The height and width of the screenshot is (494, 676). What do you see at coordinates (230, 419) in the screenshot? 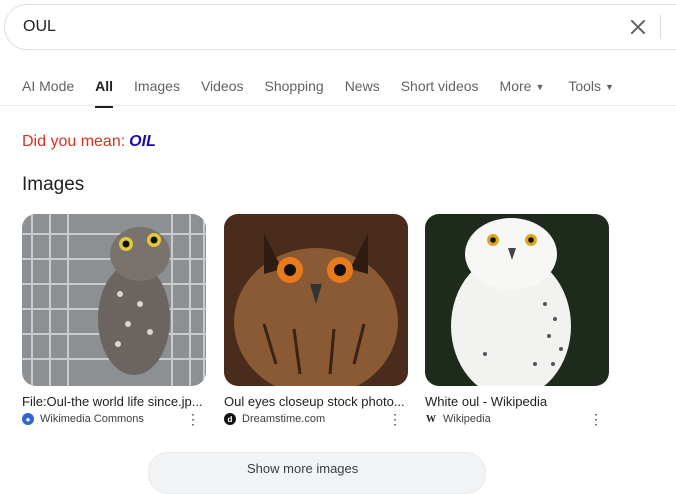
I see `dreamstime-icon: d` at bounding box center [230, 419].